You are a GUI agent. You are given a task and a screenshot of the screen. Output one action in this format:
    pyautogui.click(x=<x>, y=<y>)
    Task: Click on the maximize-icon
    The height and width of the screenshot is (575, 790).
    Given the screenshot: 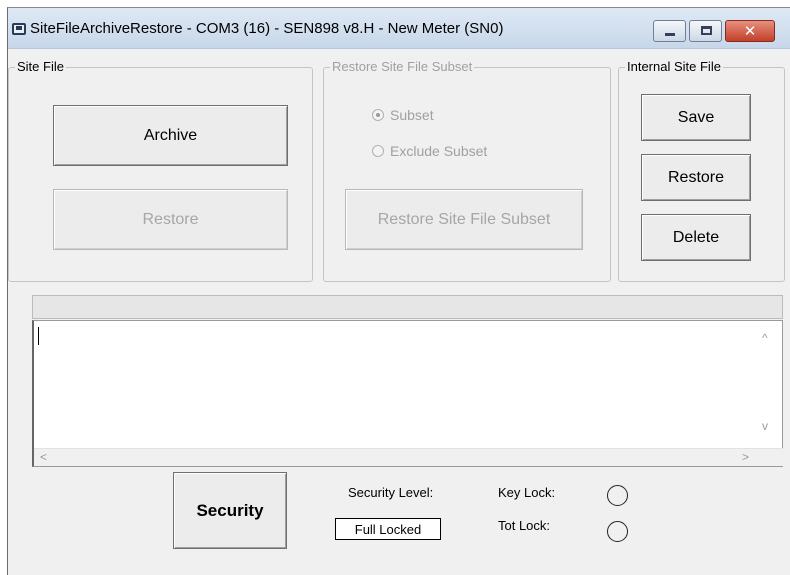 What is the action you would take?
    pyautogui.click(x=706, y=30)
    